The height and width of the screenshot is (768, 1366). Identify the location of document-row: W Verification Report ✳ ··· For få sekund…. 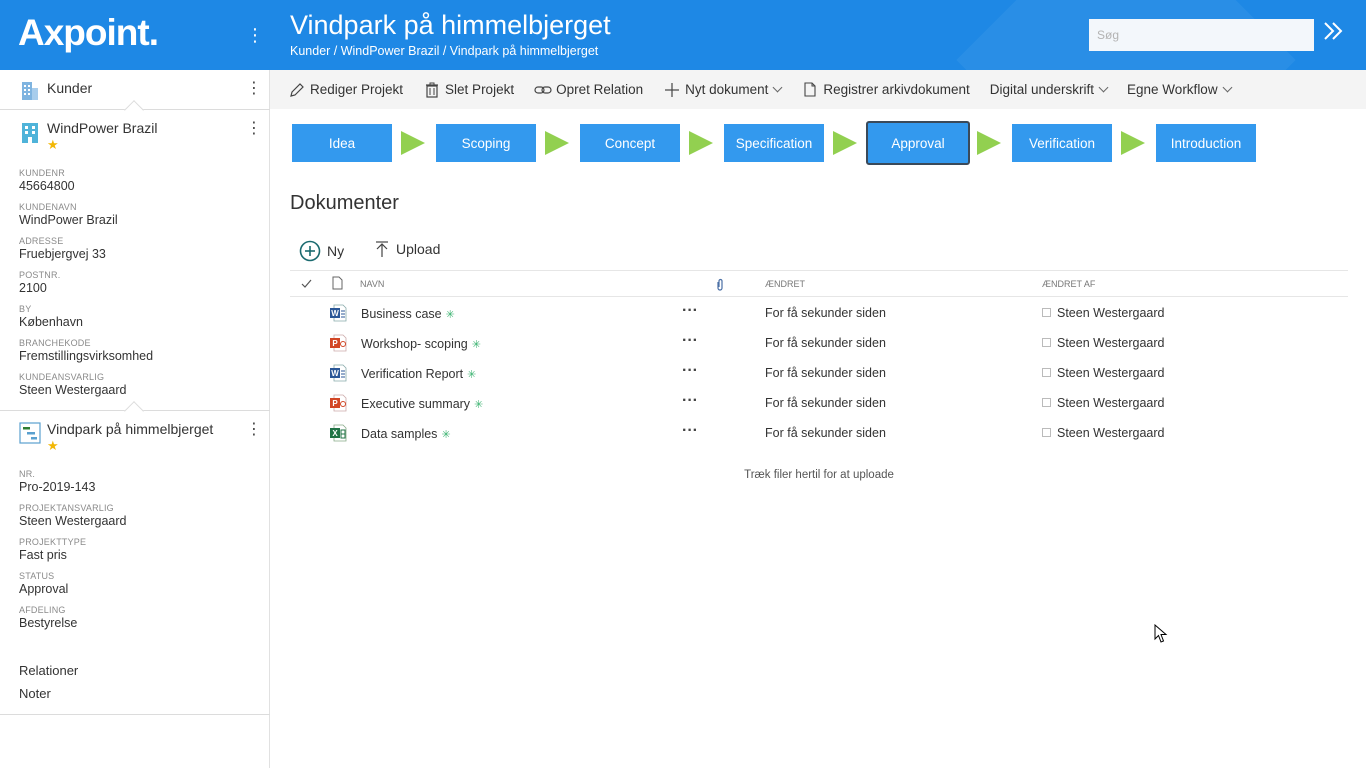
(819, 373).